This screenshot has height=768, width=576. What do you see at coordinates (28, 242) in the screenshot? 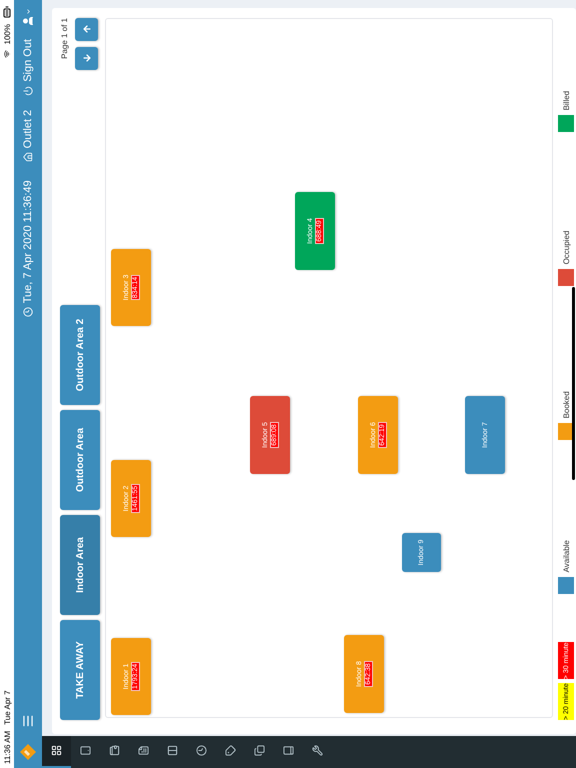
I see `current-datetime: Tue, 7 Apr 2020 11:36:49` at bounding box center [28, 242].